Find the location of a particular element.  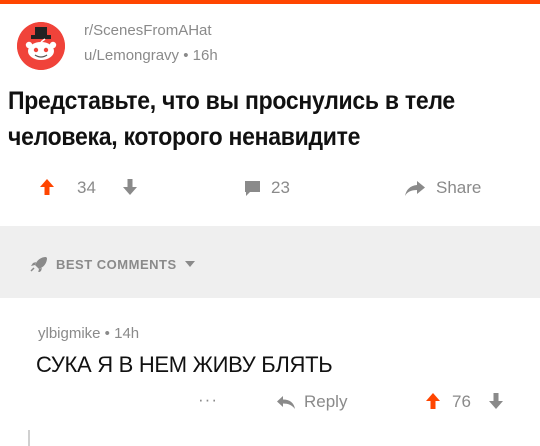

comment-author-time: ylbigmike • 14h is located at coordinates (88, 333).